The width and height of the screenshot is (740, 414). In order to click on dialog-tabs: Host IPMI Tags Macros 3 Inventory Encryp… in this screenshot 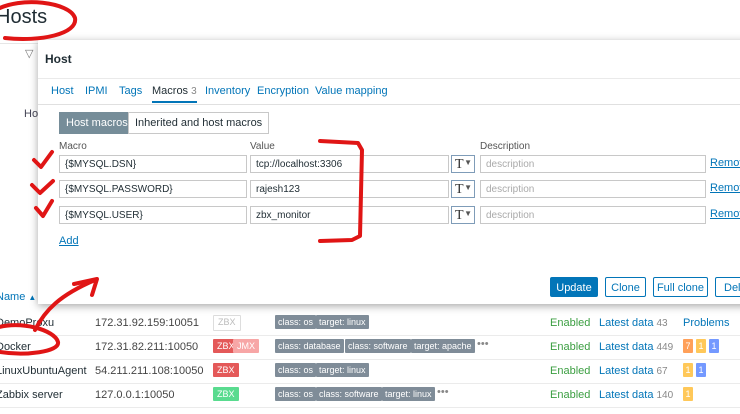, I will do `click(389, 94)`.